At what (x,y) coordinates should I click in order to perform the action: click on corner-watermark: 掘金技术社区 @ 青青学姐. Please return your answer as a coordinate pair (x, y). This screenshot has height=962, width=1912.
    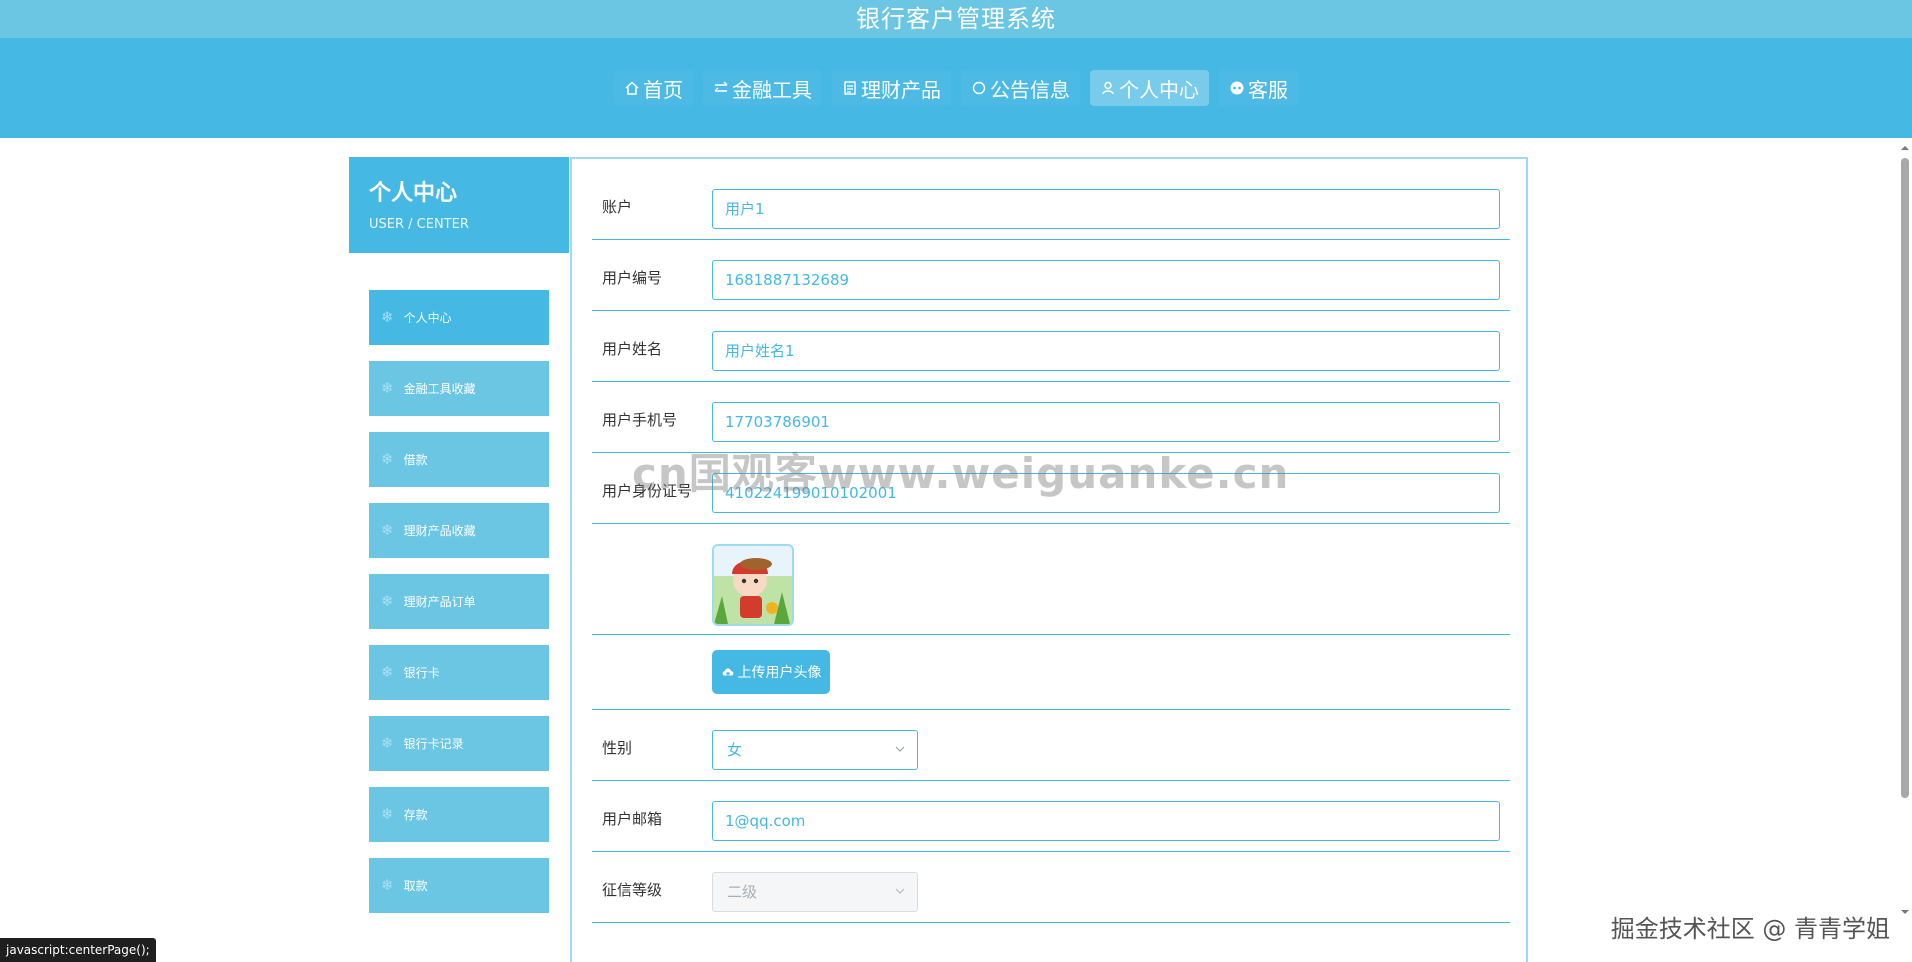
    Looking at the image, I should click on (1750, 929).